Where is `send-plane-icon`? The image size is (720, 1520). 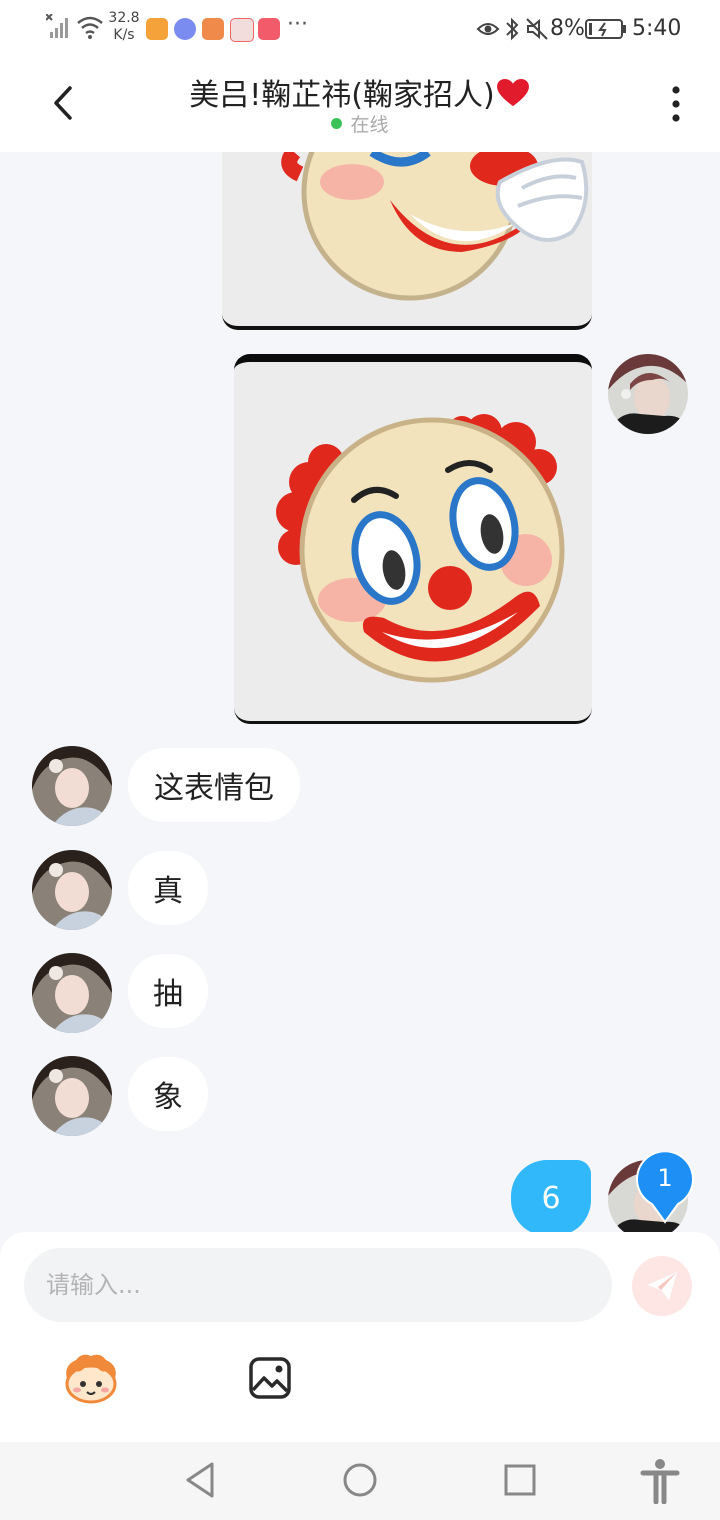 send-plane-icon is located at coordinates (662, 1286).